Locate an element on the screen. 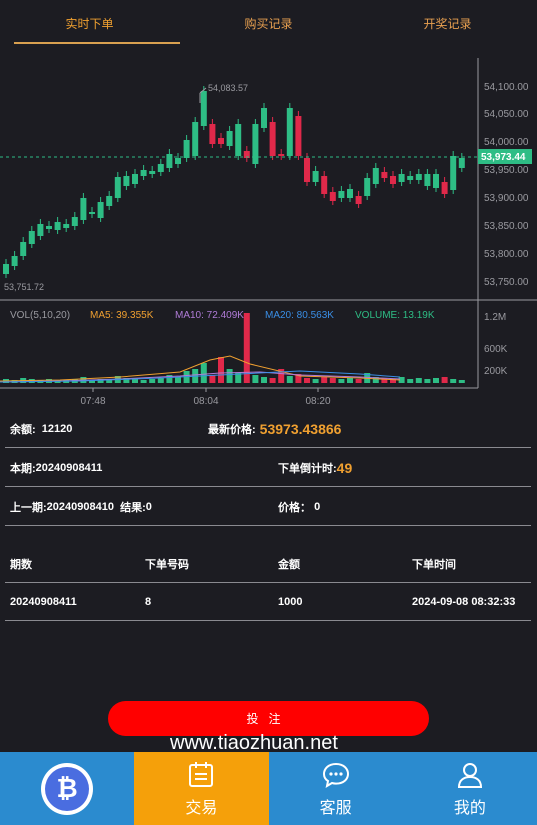 The height and width of the screenshot is (825, 537). countdown-label: 下单倒计时: is located at coordinates (307, 469).